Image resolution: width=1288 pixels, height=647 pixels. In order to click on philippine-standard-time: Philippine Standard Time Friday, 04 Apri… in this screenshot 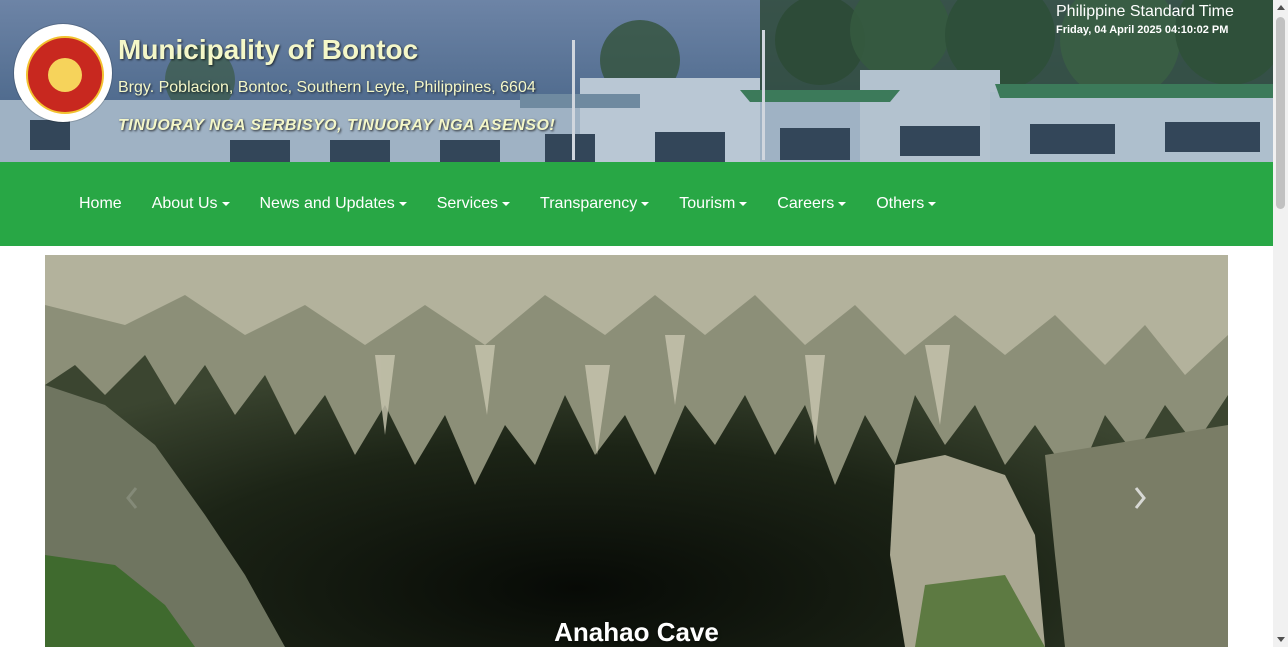, I will do `click(1156, 19)`.